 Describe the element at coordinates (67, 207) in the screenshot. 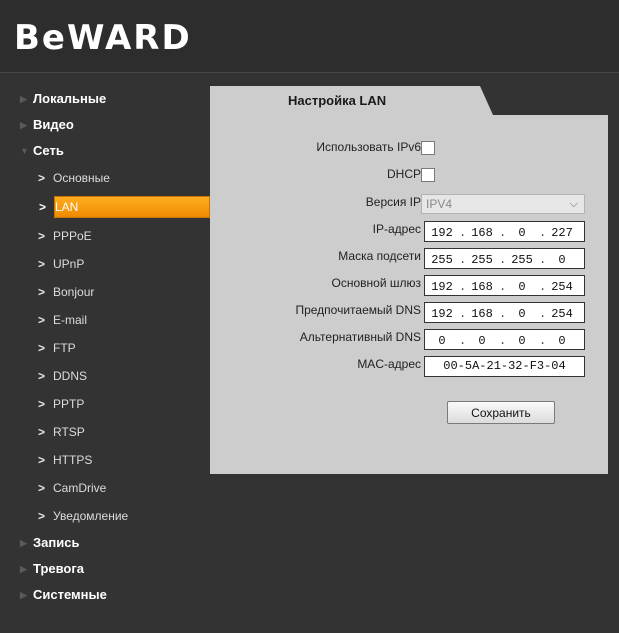

I see `sidebar-item-label: LAN` at that location.